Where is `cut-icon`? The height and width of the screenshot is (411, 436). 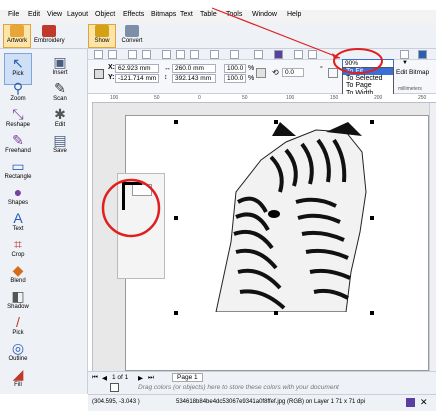 cut-icon is located at coordinates (166, 54).